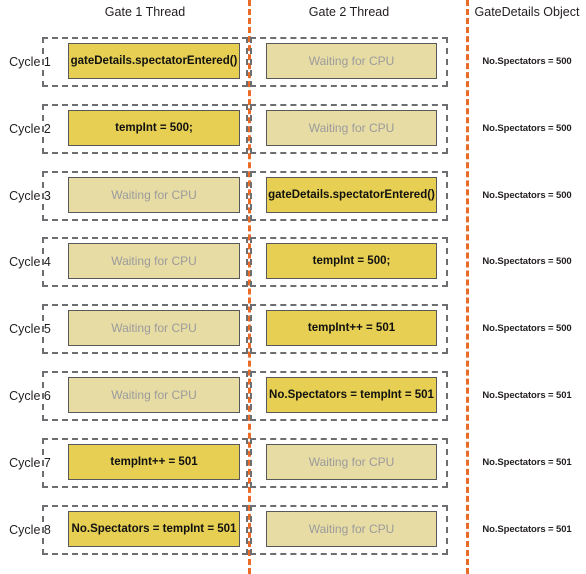  Describe the element at coordinates (527, 12) in the screenshot. I see `column-header-object: GateDetails Object` at that location.